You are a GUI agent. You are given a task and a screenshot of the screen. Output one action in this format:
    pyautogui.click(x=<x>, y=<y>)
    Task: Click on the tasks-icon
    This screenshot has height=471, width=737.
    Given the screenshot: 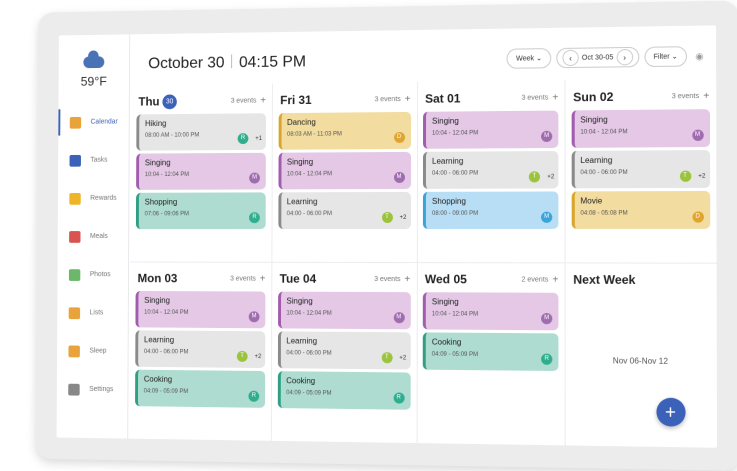 What is the action you would take?
    pyautogui.click(x=75, y=160)
    